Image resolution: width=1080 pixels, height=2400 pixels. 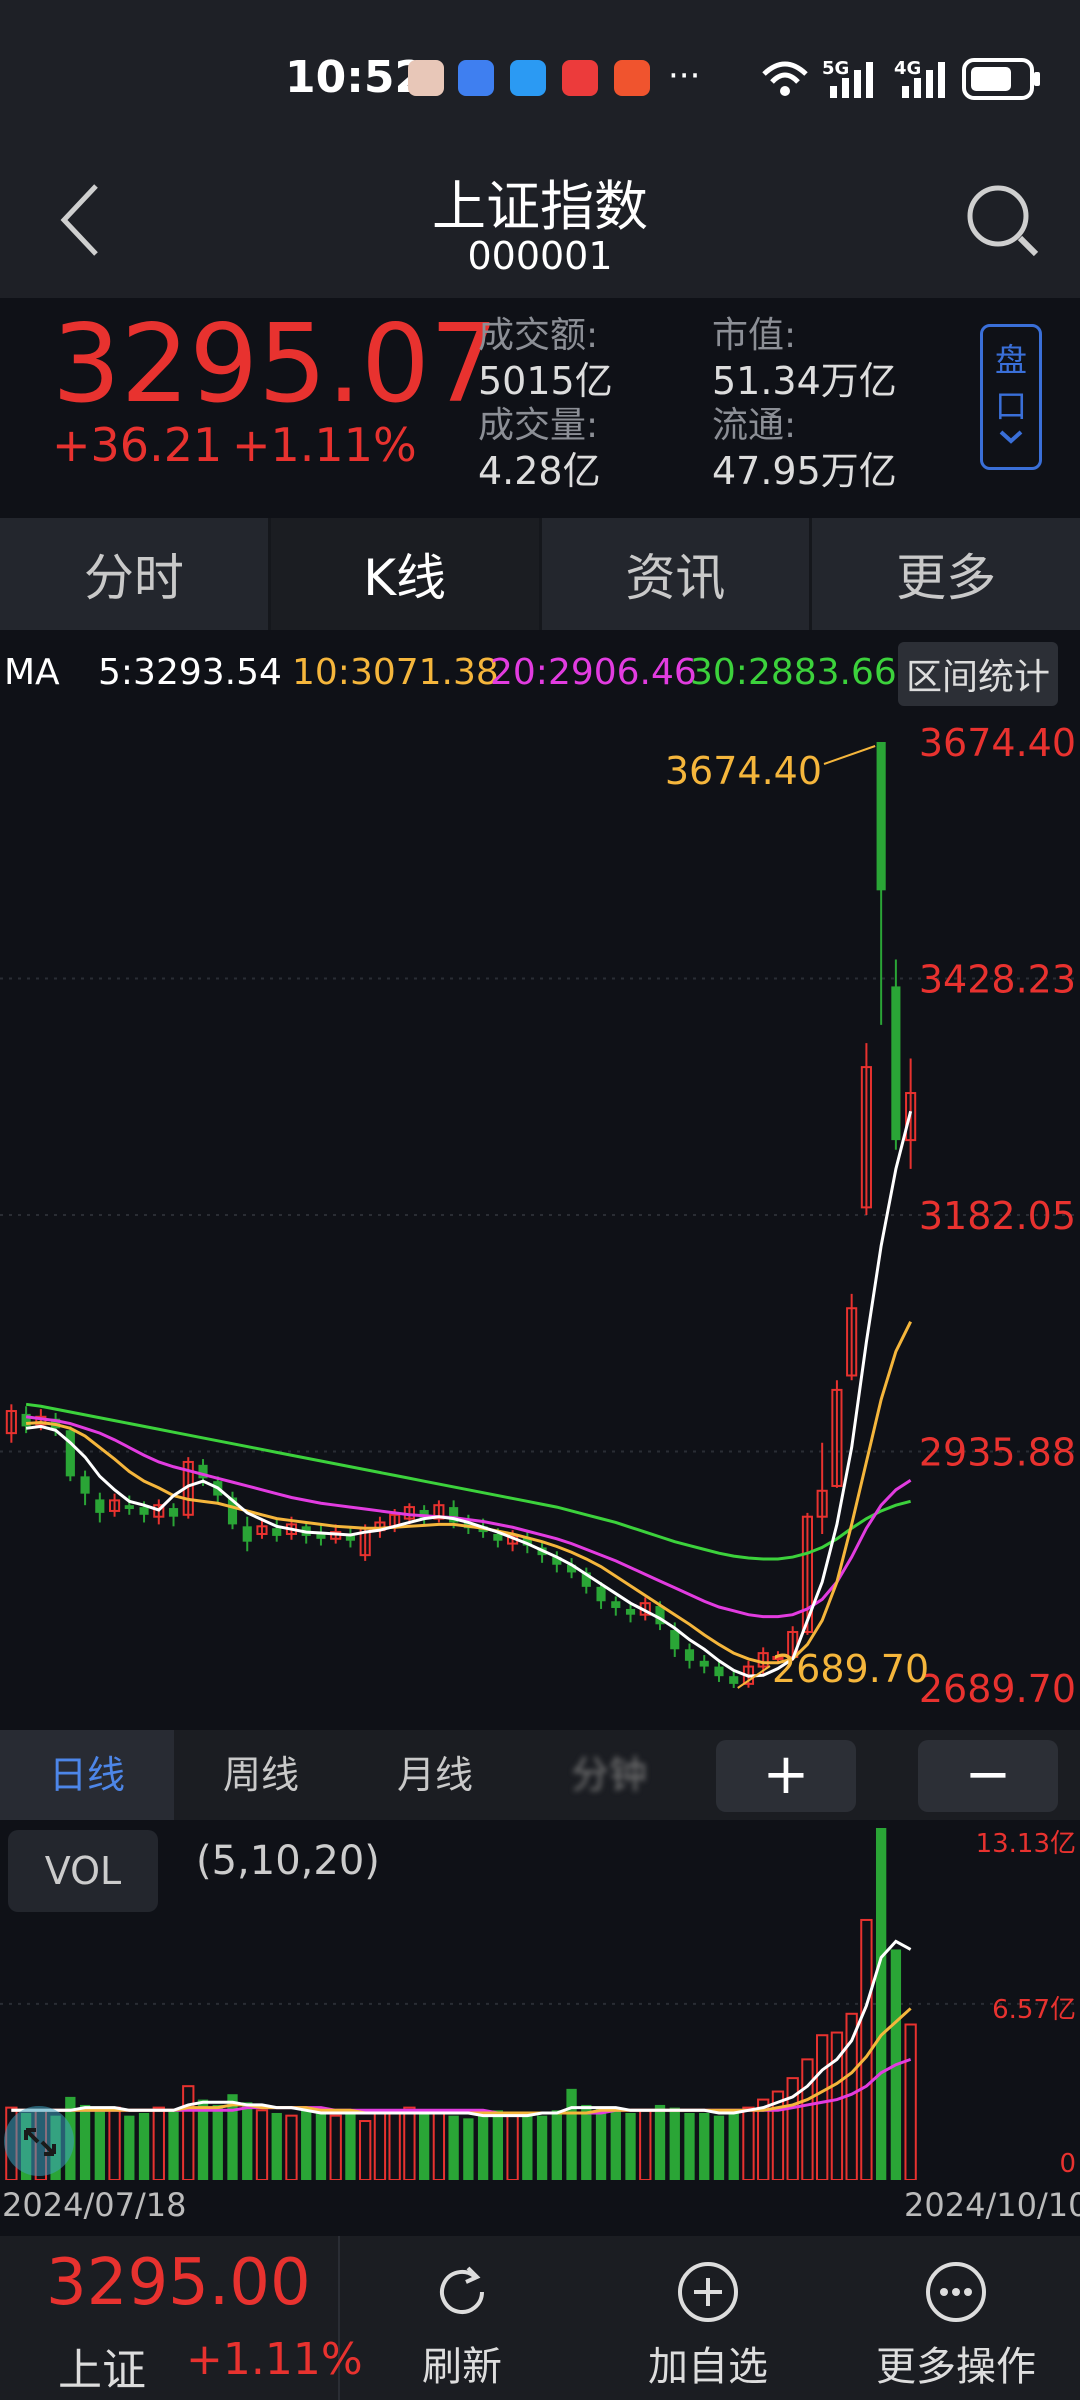 I want to click on y-axis-label: 3428.23, so click(x=997, y=979).